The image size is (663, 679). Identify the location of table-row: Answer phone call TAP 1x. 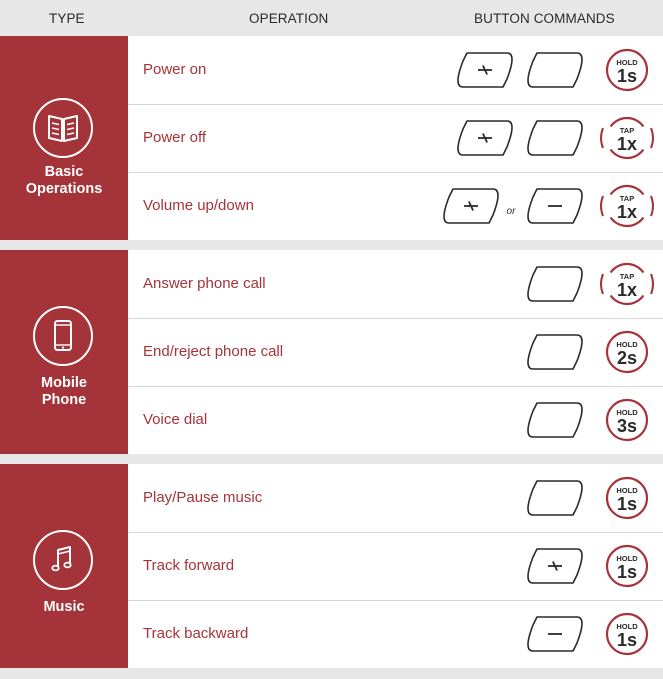
(395, 284).